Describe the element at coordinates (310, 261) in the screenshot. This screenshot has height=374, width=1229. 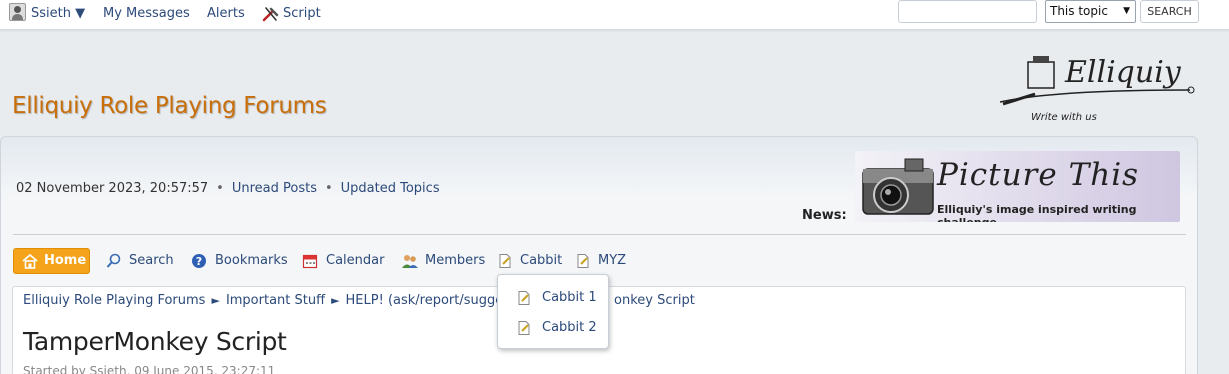
I see `calendar-icon` at that location.